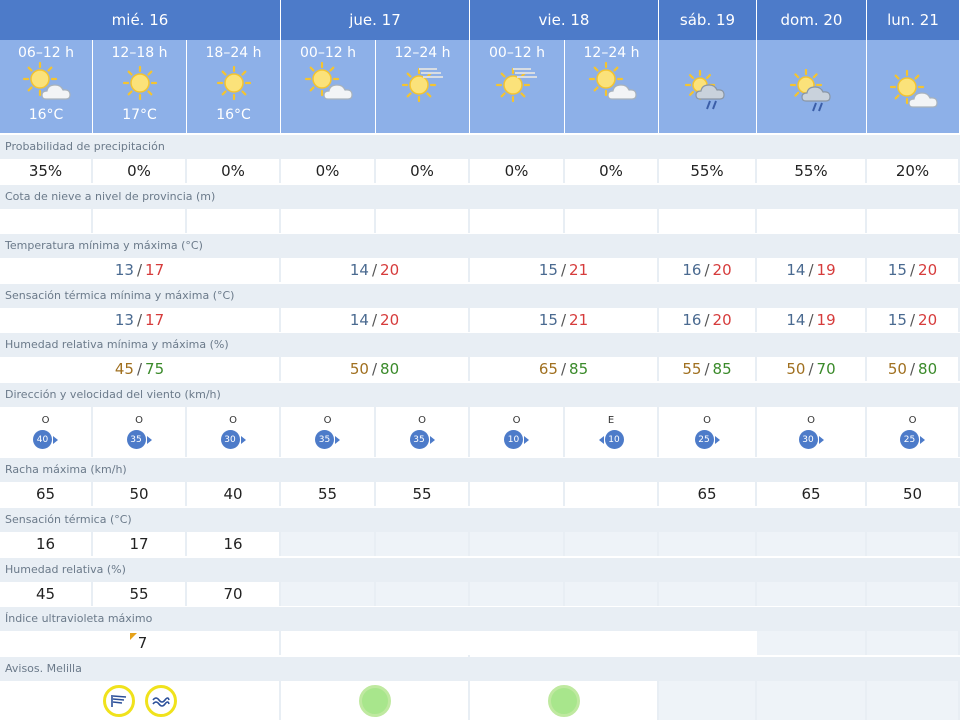  Describe the element at coordinates (812, 90) in the screenshot. I see `sun-cloud-rain-icon` at that location.